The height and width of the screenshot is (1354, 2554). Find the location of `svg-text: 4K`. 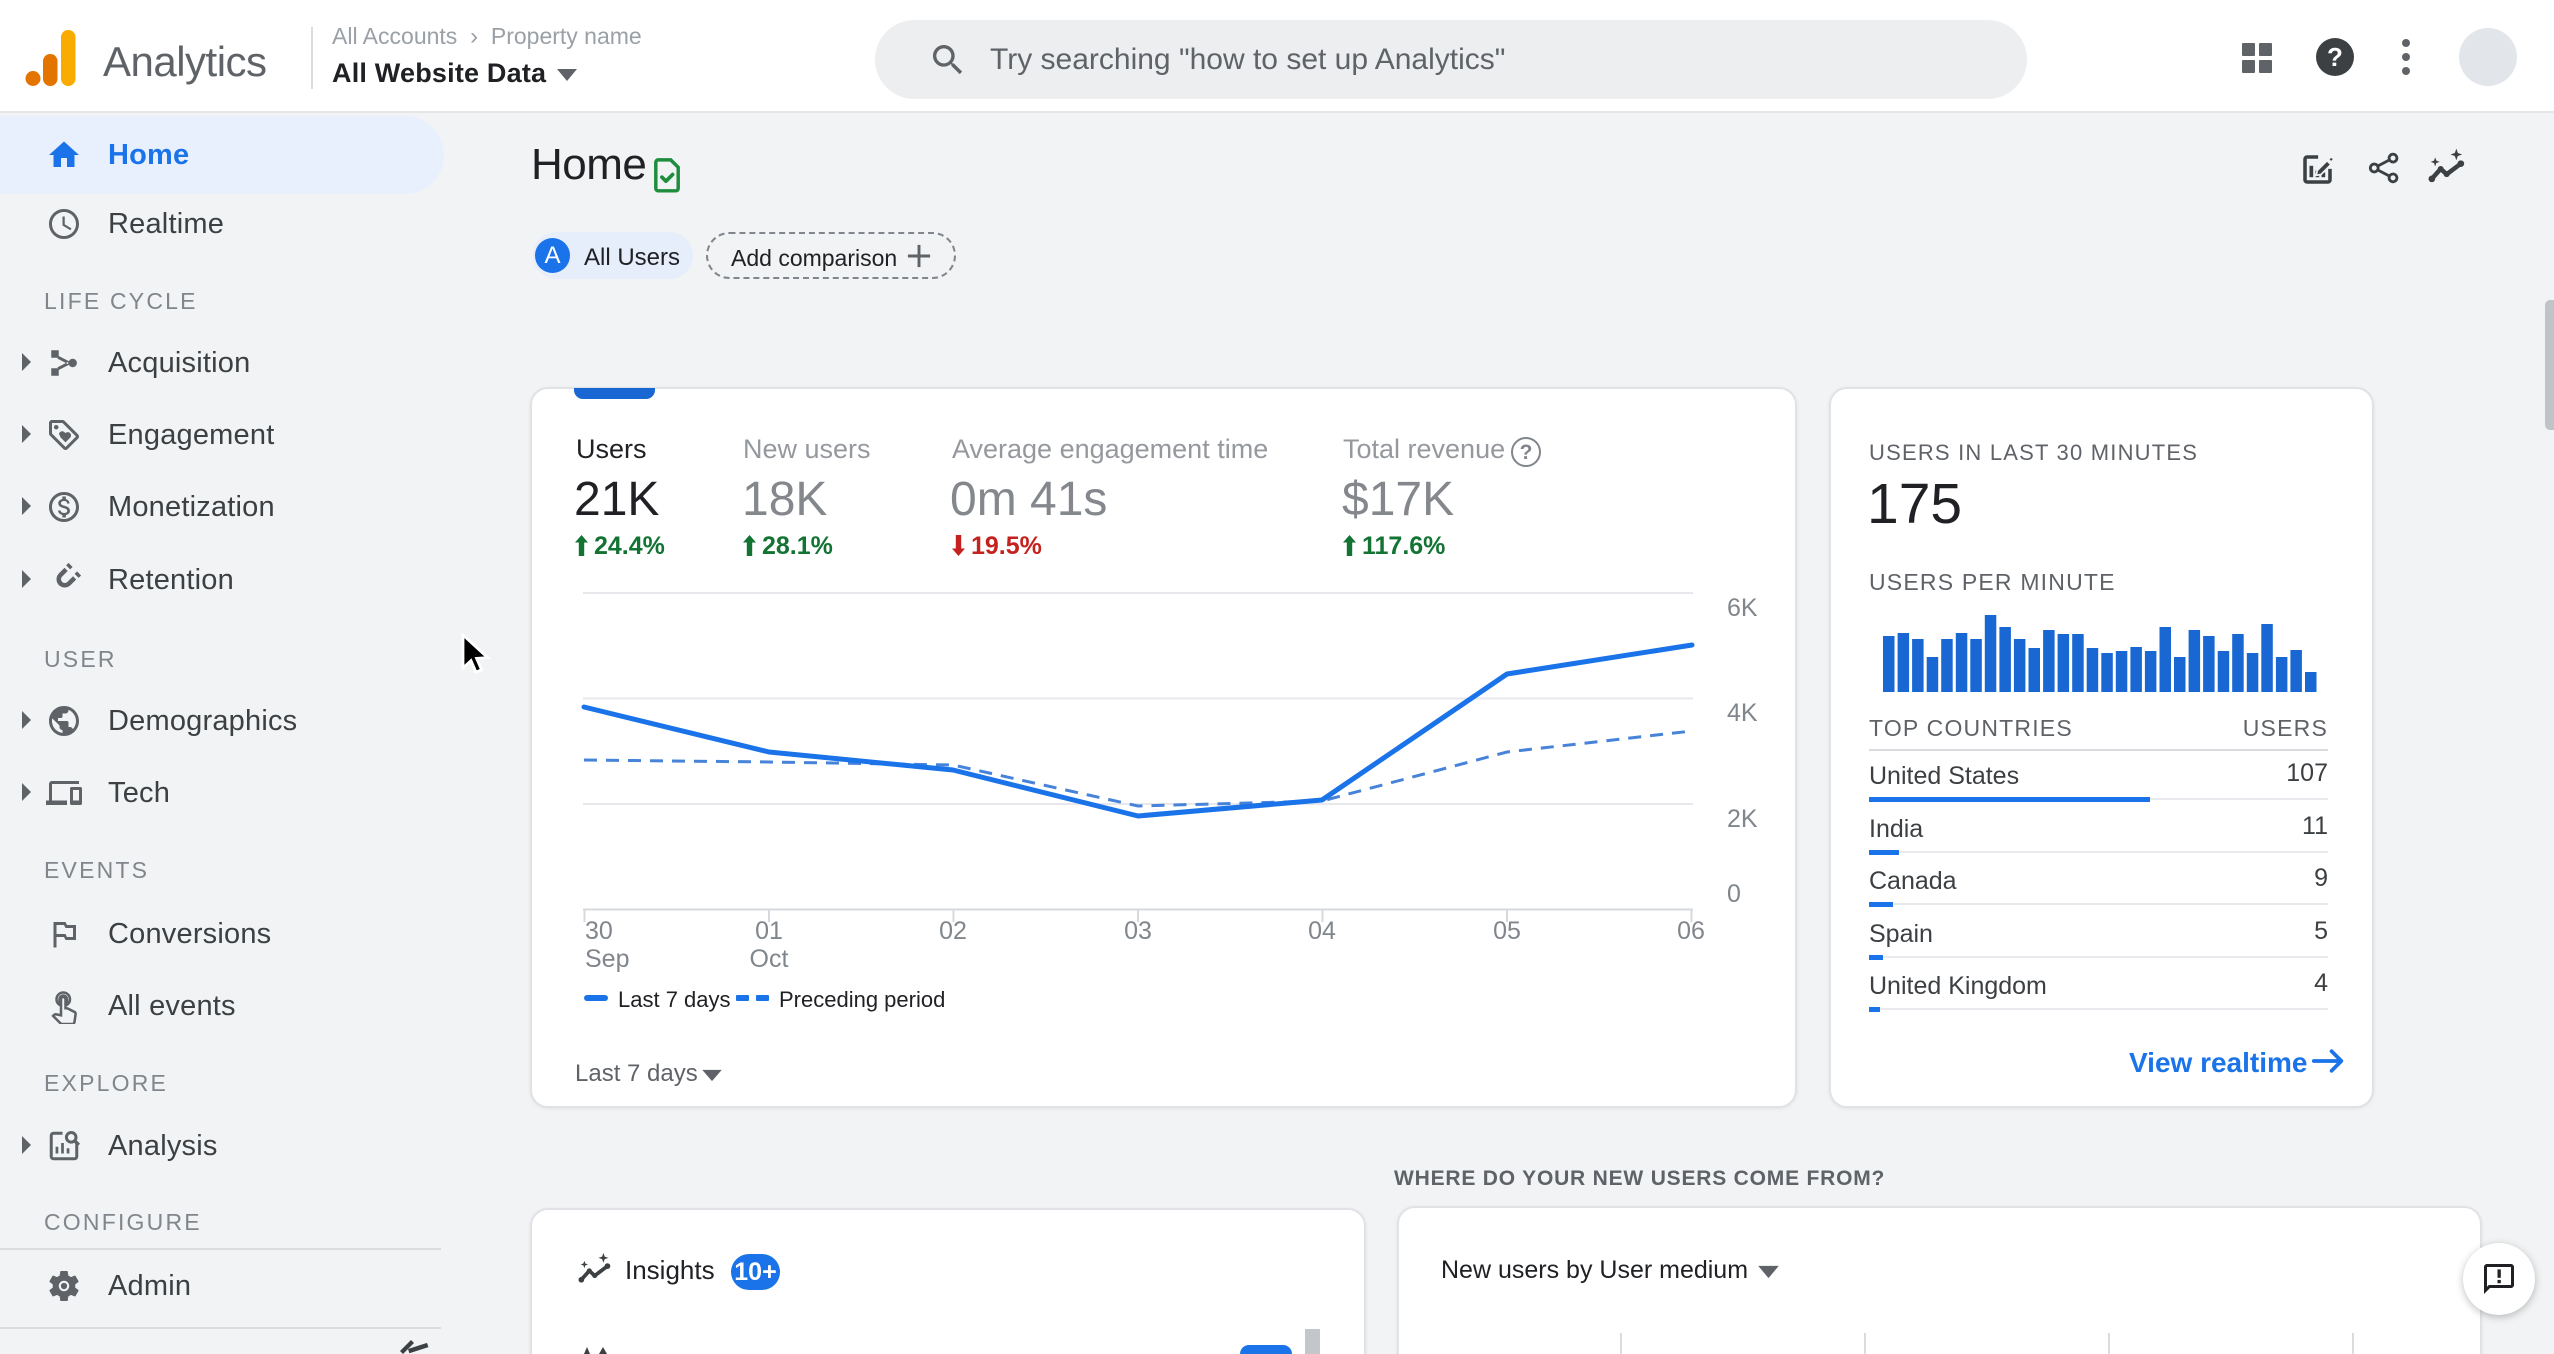

svg-text: 4K is located at coordinates (1742, 713).